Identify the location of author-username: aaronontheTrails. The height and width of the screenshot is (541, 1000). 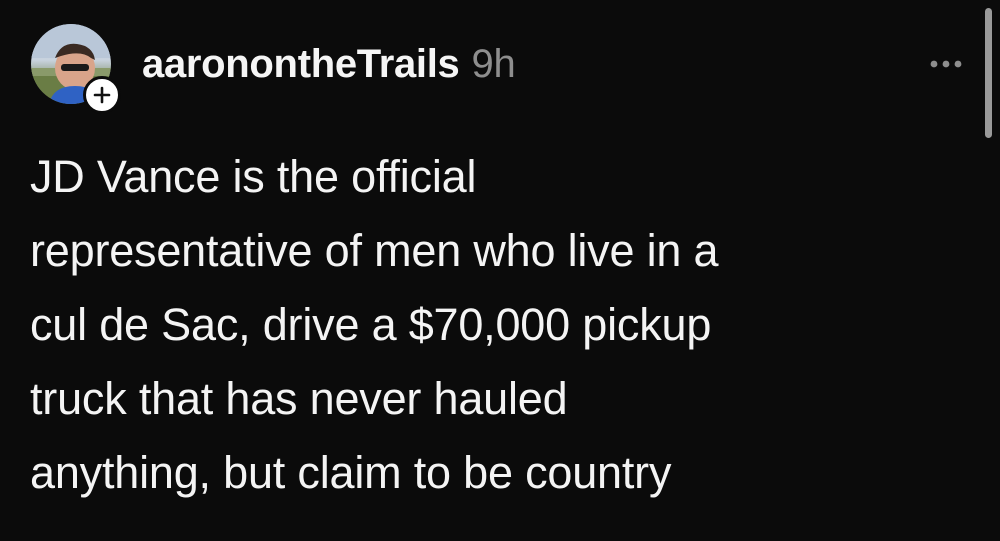
(301, 64).